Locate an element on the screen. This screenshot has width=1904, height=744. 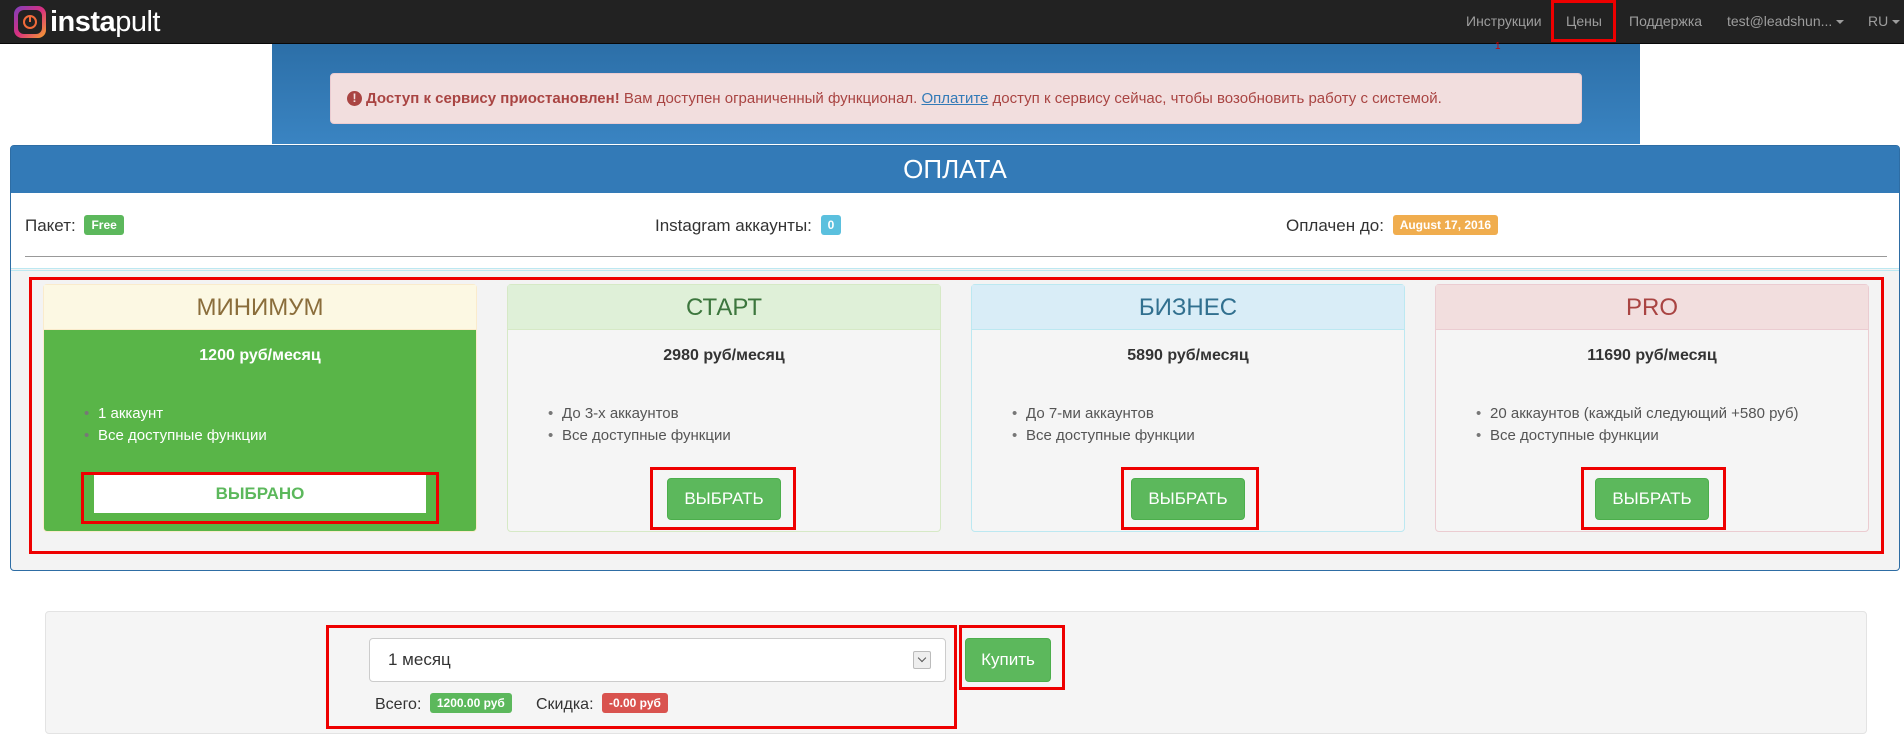
choose-start-button: ВЫБРАТЬ is located at coordinates (724, 499).